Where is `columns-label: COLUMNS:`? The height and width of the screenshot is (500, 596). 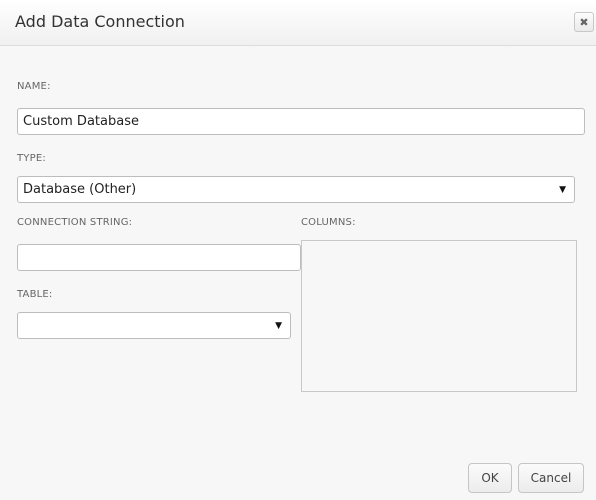
columns-label: COLUMNS: is located at coordinates (328, 222).